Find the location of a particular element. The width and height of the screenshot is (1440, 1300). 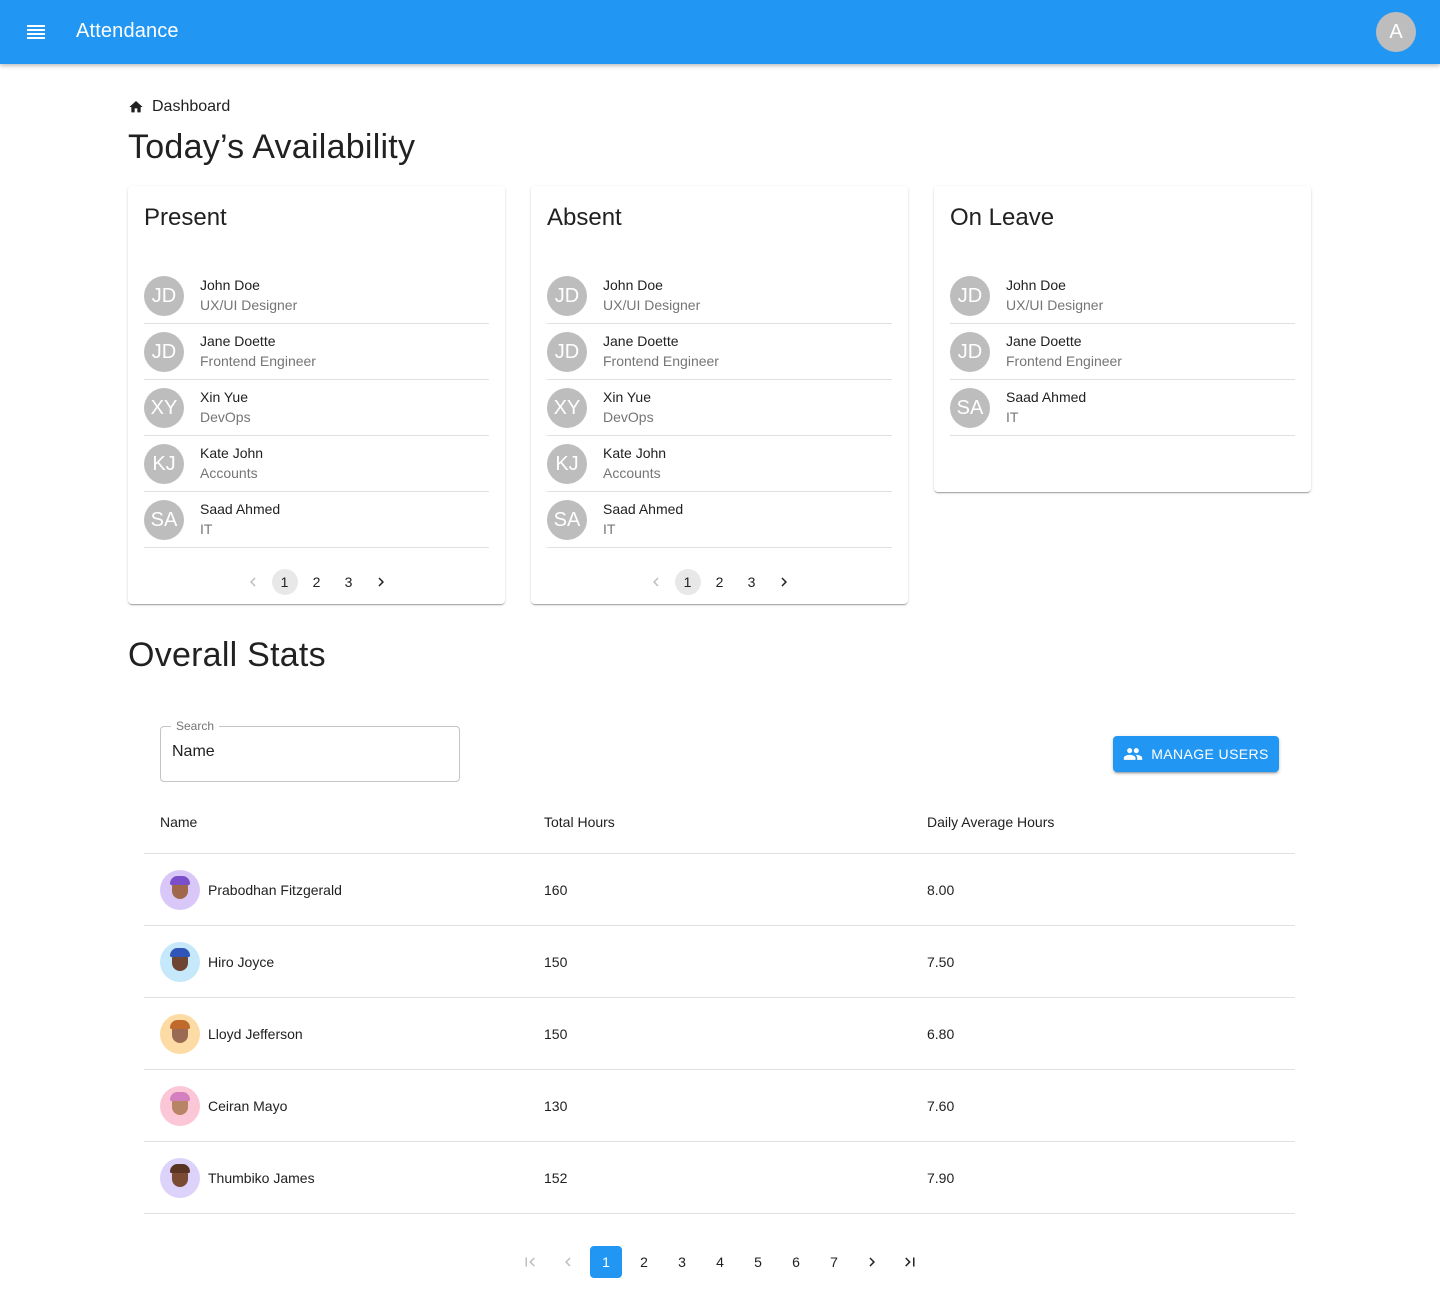

manage-users-button: MANAGE USERS is located at coordinates (1196, 754).